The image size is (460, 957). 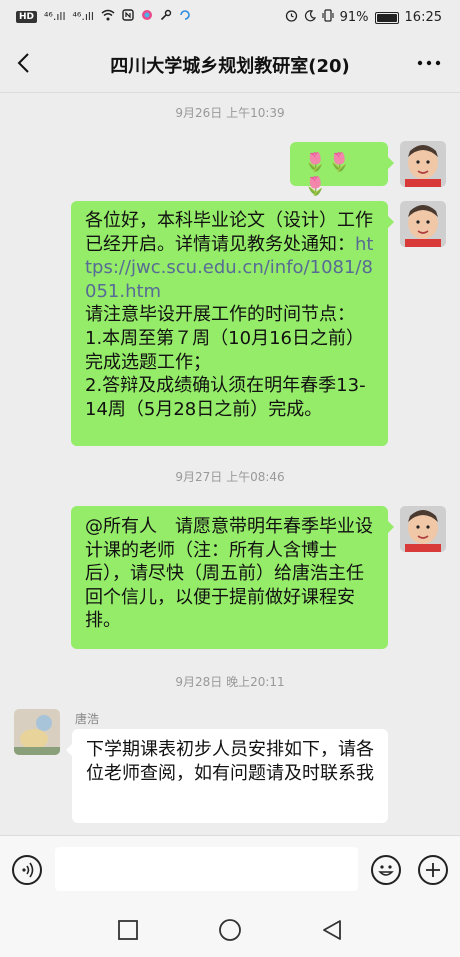 I want to click on battery-icon, so click(x=386, y=17).